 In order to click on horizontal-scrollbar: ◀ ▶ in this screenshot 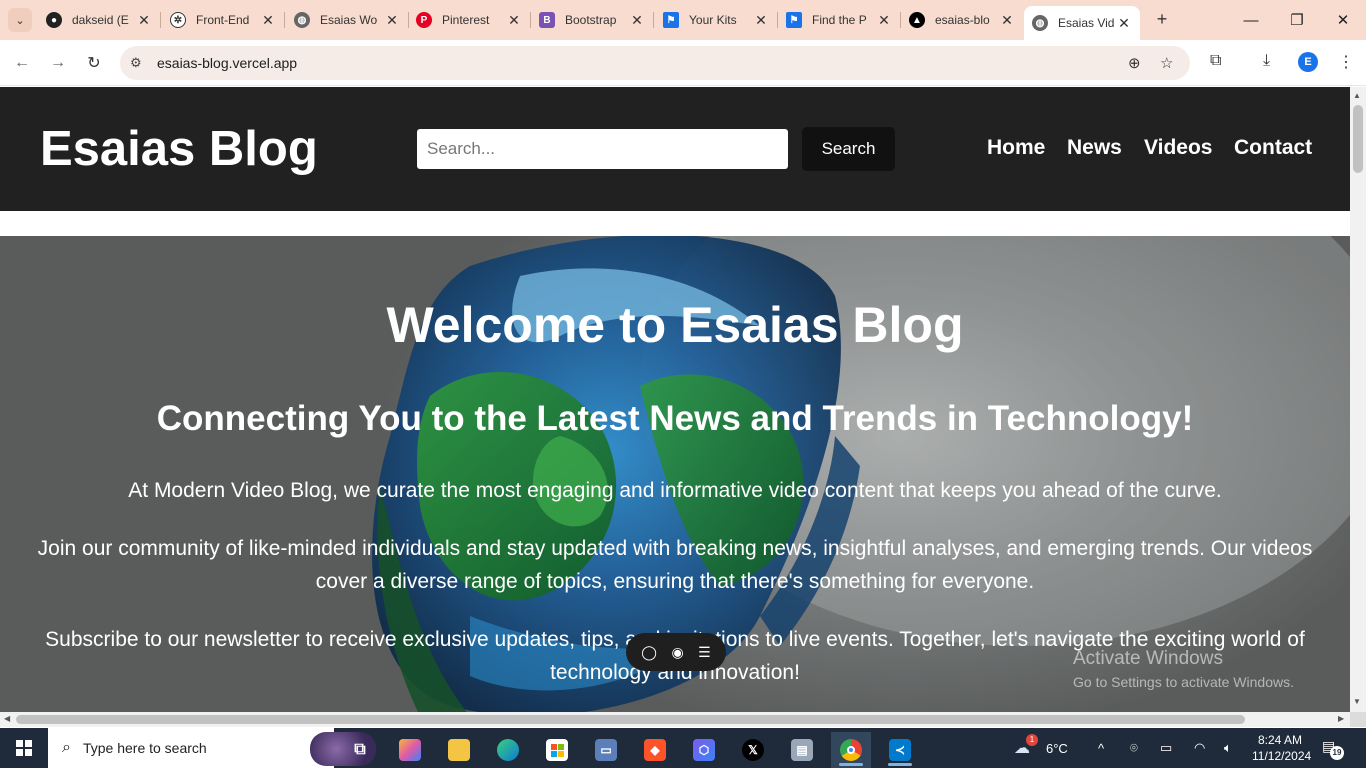, I will do `click(675, 719)`.